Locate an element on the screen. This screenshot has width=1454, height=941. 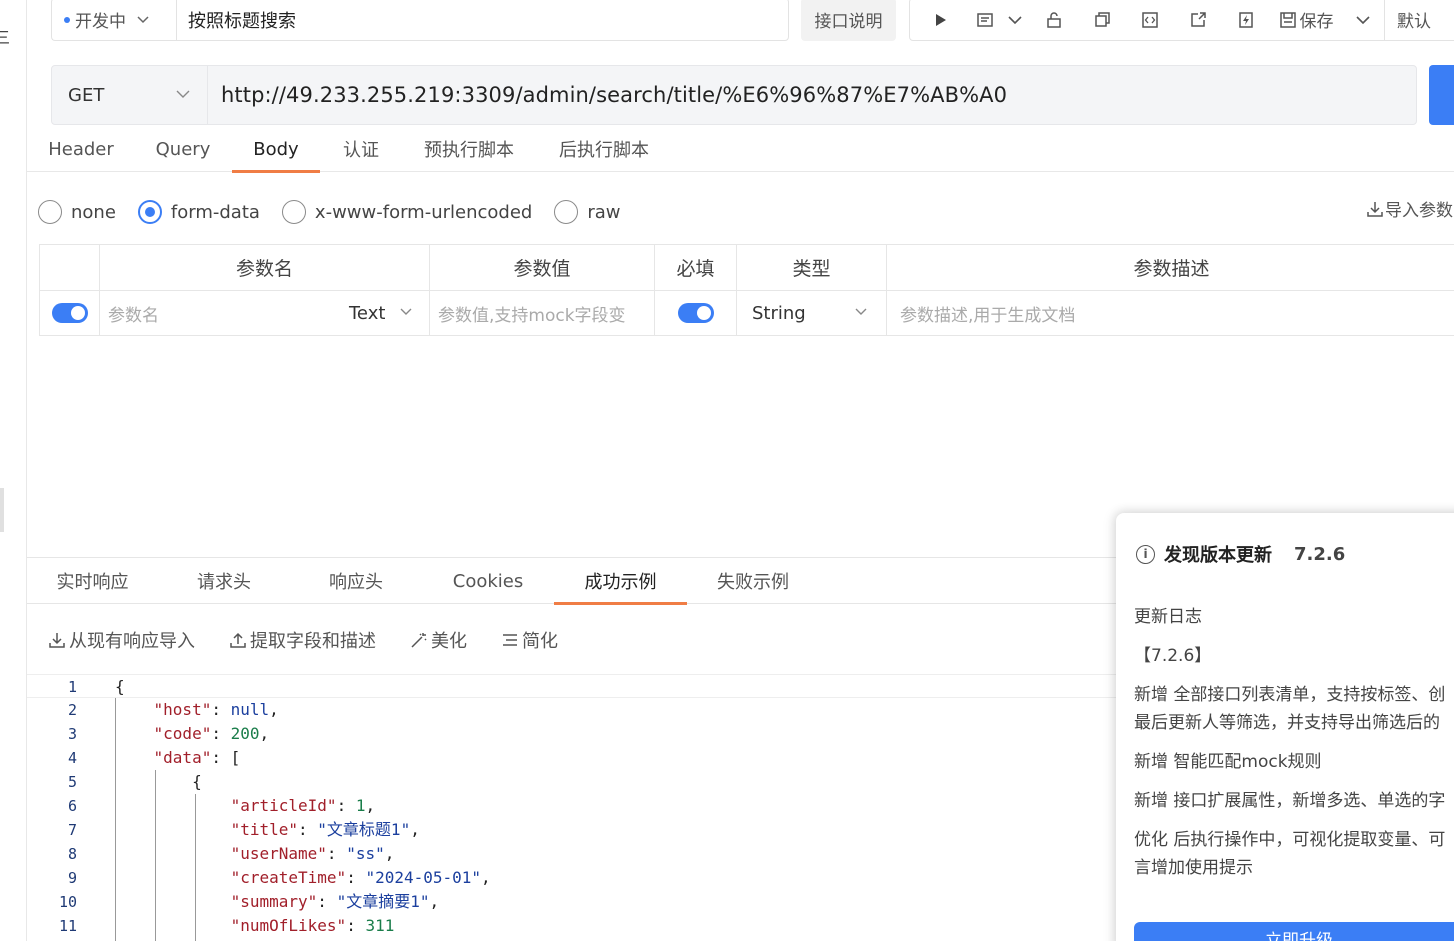
preview-button is located at coordinates (985, 20).